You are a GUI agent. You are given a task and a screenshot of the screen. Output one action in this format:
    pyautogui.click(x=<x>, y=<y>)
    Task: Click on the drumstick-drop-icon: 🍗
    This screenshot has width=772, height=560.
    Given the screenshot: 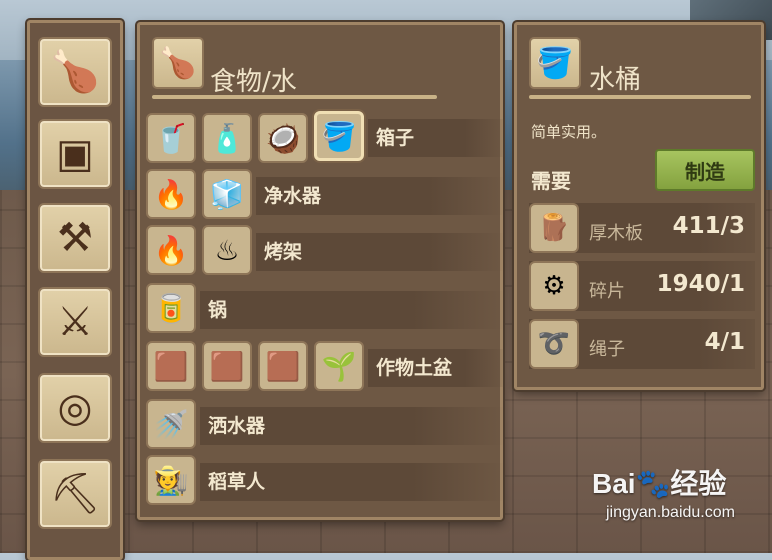 What is the action you would take?
    pyautogui.click(x=75, y=72)
    